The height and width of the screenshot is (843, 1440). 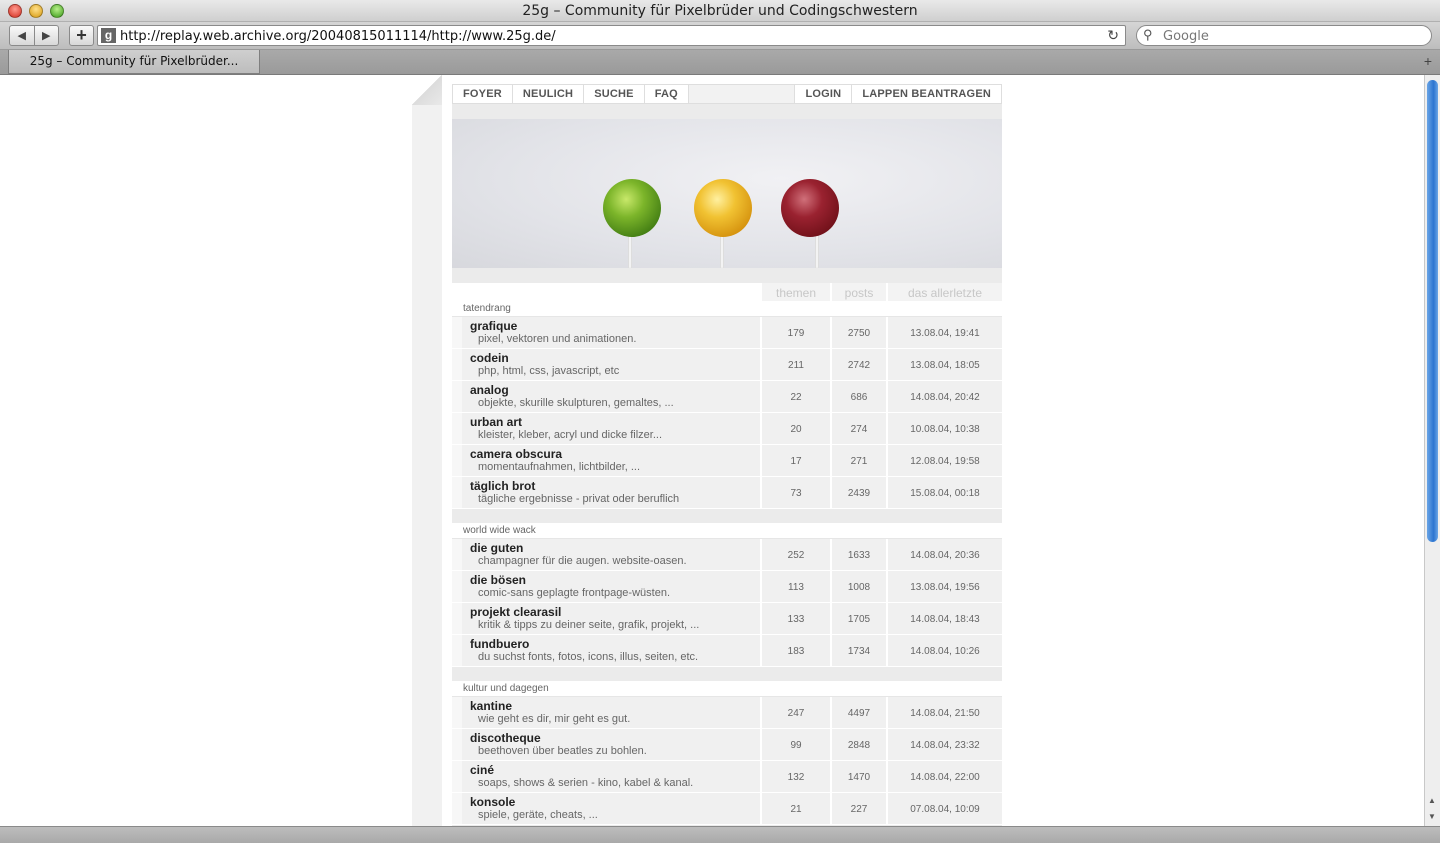 I want to click on forum-name-cell: codein php, html, css, javascript, etc, so click(x=606, y=364).